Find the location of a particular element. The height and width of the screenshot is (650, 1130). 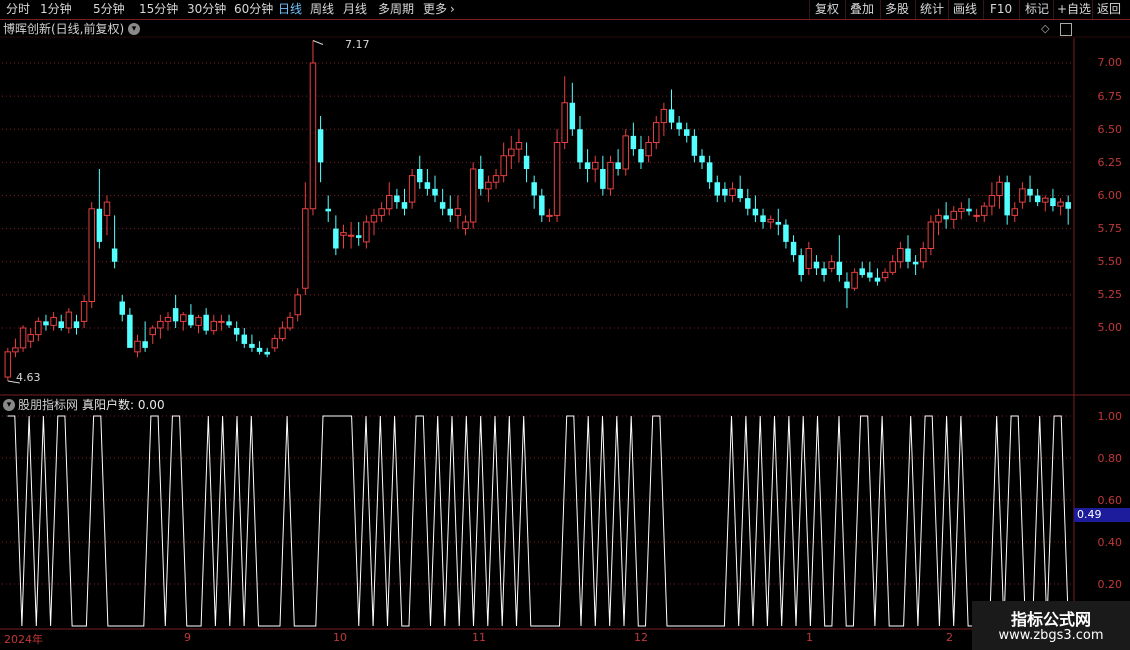

price-tick: 5.50 is located at coordinates (1110, 261).